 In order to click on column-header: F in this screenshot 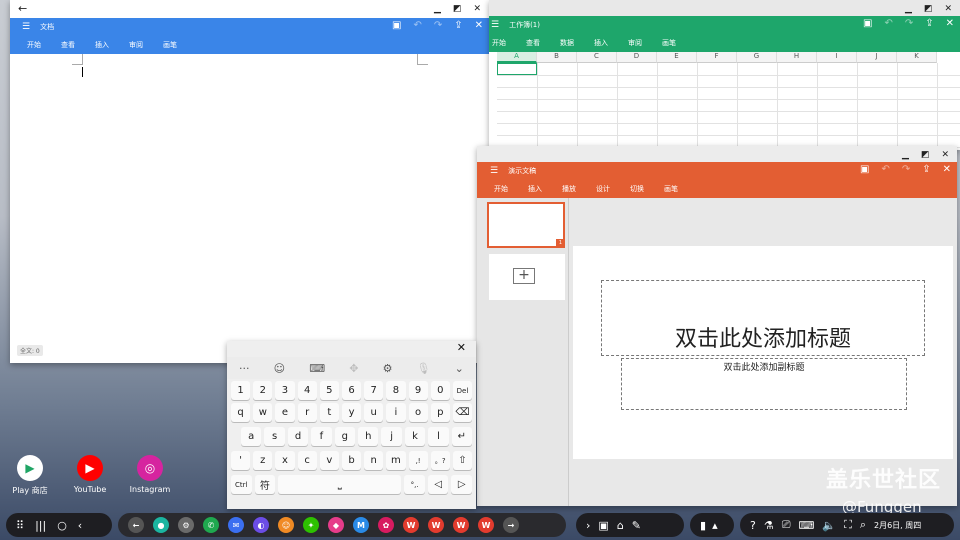, I will do `click(717, 57)`.